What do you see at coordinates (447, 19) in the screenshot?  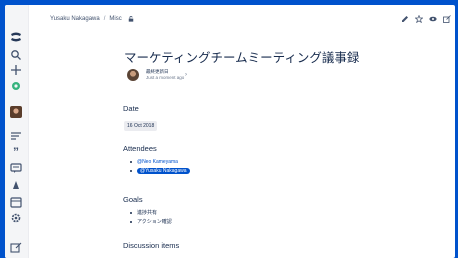 I see `share-icon` at bounding box center [447, 19].